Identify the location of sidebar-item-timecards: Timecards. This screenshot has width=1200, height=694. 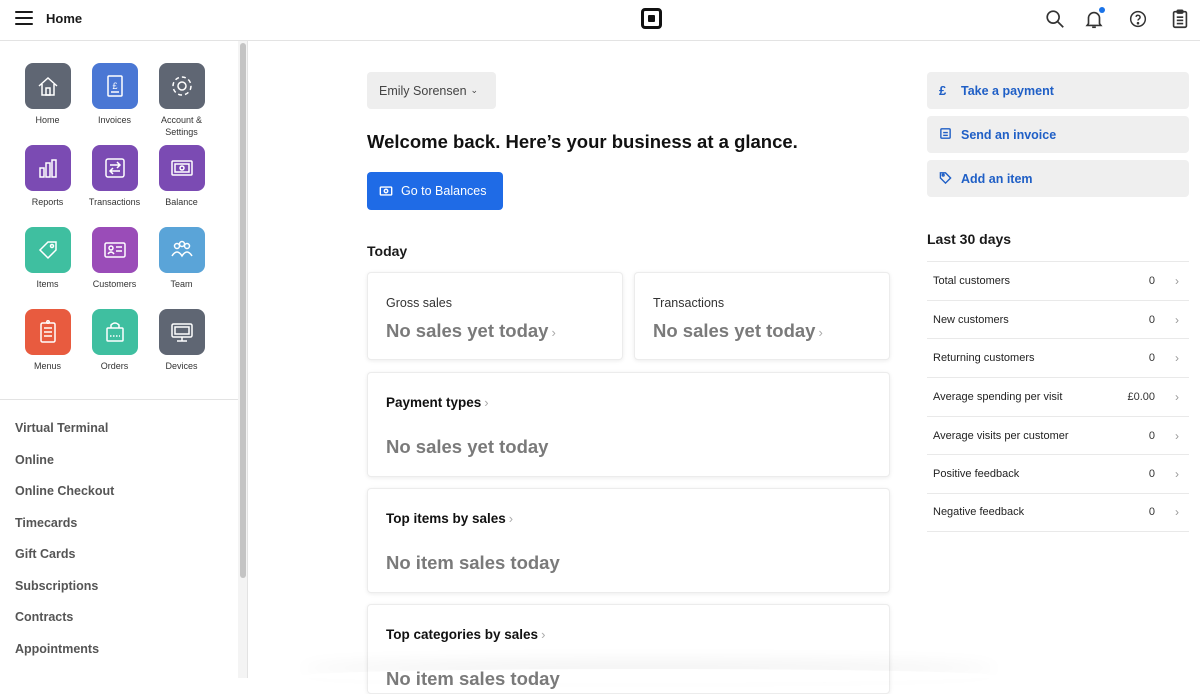
(64, 532).